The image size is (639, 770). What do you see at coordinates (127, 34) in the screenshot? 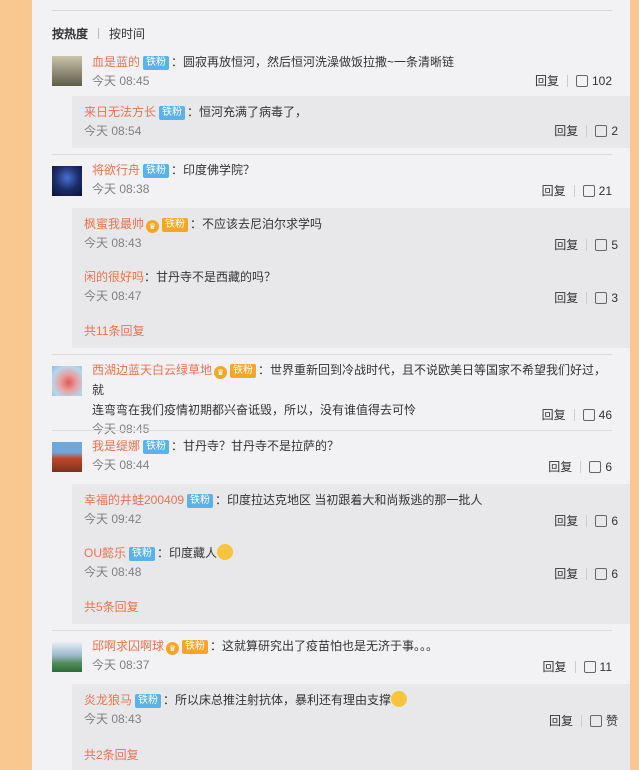
I see `sort-by-time-tab: 按时间` at bounding box center [127, 34].